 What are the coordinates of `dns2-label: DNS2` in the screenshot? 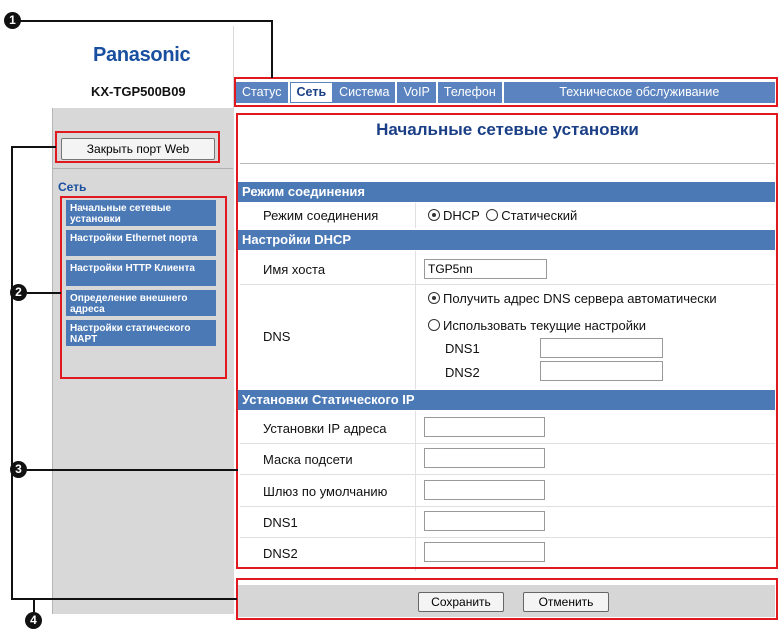 It's located at (462, 372).